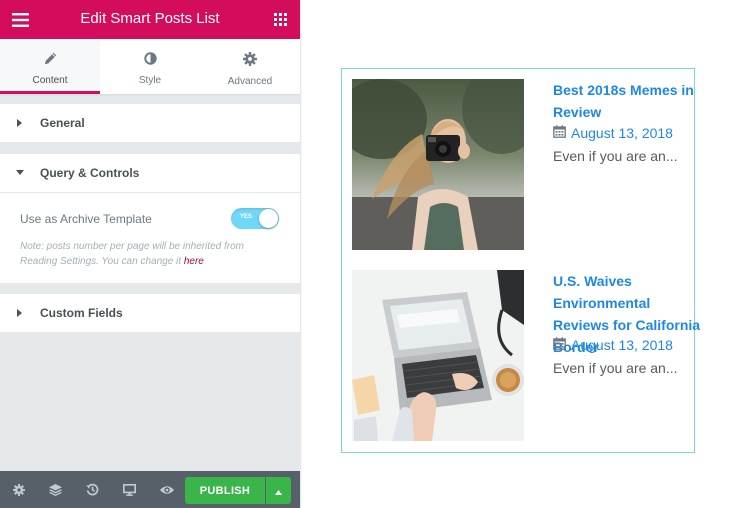  I want to click on section-query-title: Query & Controls, so click(90, 173).